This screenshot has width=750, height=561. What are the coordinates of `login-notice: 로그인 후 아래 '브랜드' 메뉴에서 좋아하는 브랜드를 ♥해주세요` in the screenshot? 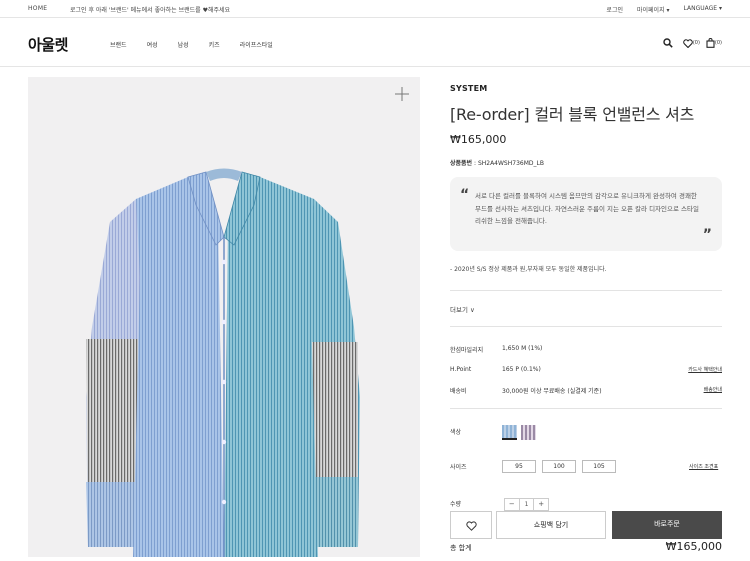 It's located at (150, 10).